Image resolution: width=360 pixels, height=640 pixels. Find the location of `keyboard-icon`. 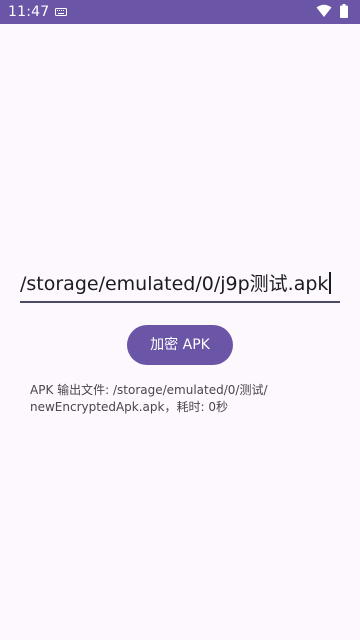

keyboard-icon is located at coordinates (61, 12).